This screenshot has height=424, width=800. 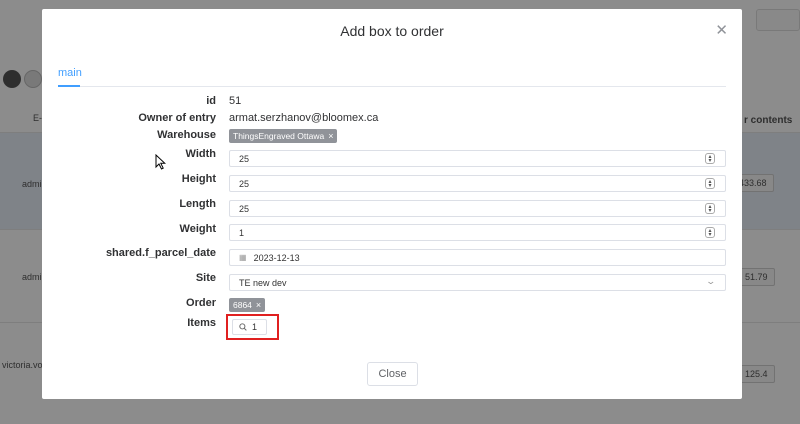 I want to click on items-label: Items, so click(x=201, y=323).